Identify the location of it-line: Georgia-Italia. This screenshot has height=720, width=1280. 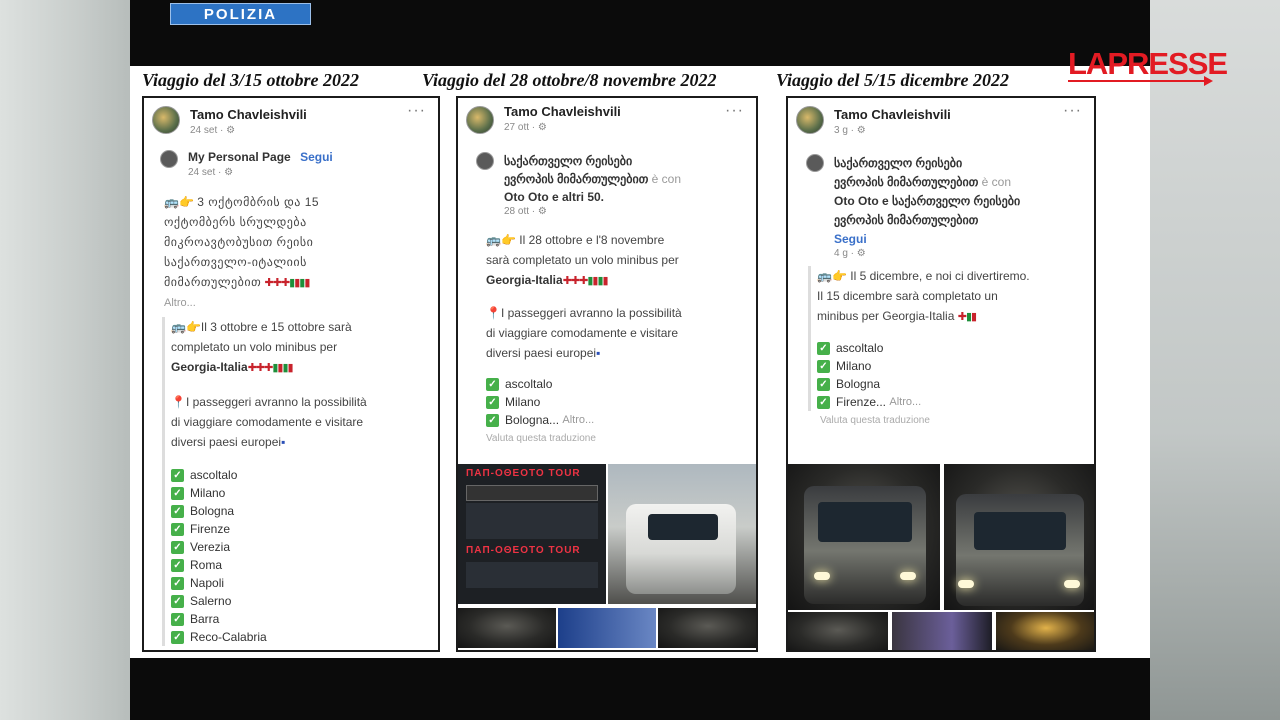
(209, 367).